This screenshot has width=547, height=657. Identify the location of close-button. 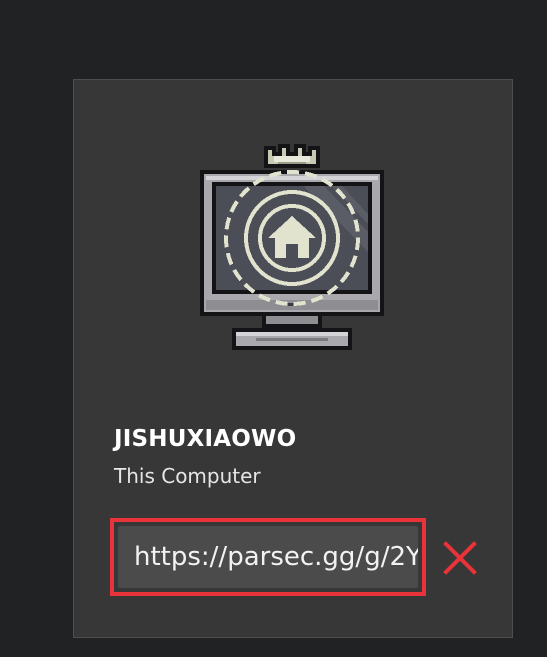
(460, 558).